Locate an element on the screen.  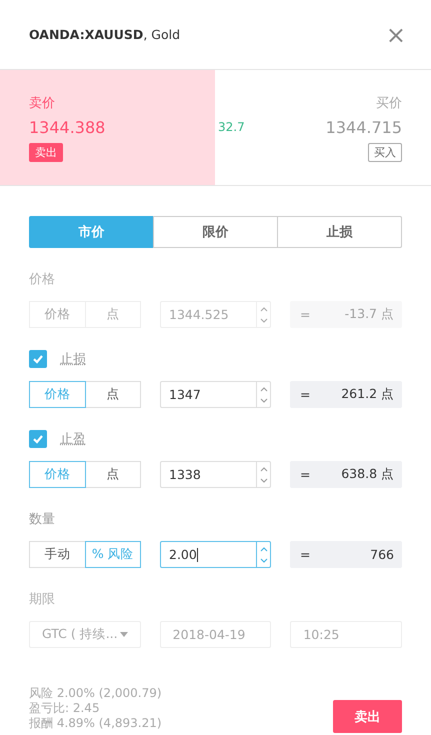
section-label: 数量 is located at coordinates (42, 519).